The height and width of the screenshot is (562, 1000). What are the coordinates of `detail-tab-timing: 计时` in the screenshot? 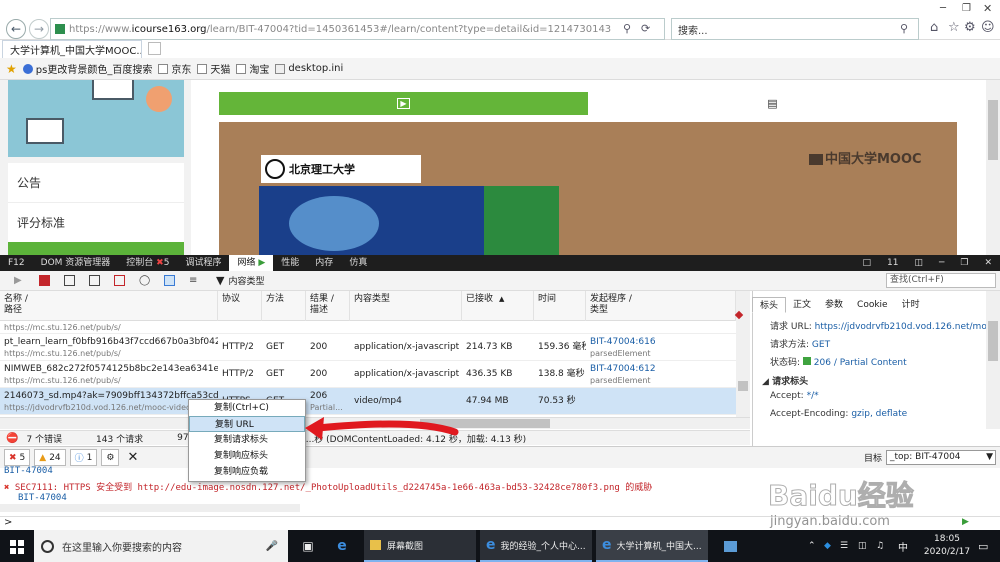 It's located at (911, 305).